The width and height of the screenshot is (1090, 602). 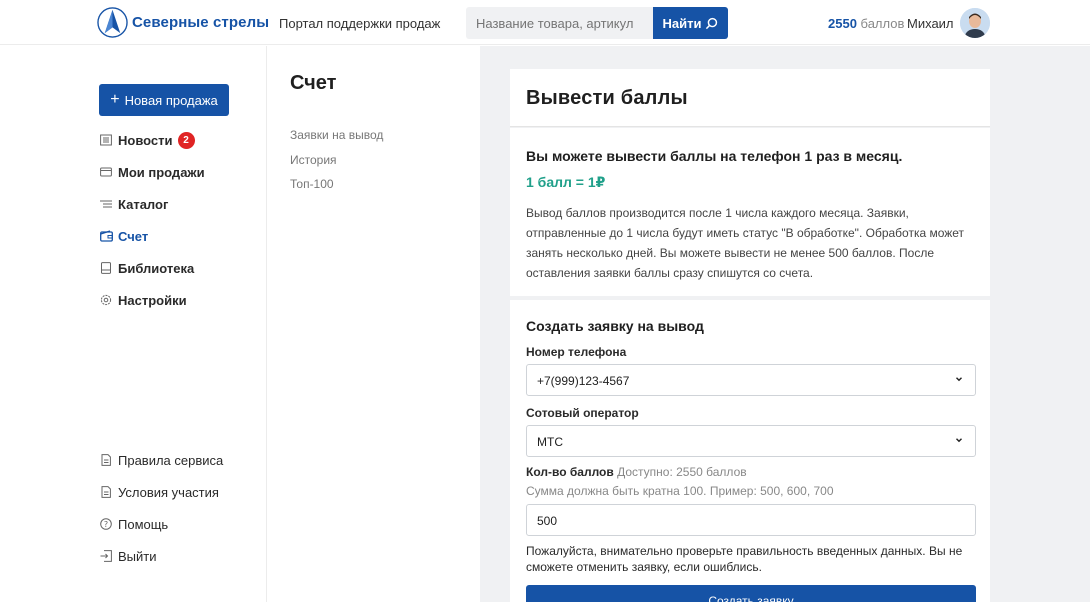 I want to click on sidebar-item-settings: Настройки, so click(x=143, y=300).